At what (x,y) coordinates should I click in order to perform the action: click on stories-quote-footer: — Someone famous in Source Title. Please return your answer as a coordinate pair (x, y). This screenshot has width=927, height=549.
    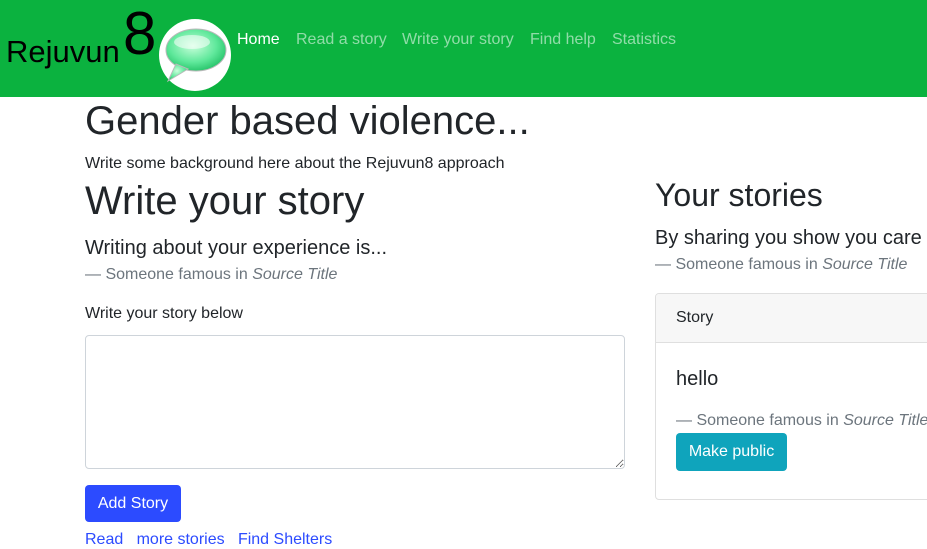
    Looking at the image, I should click on (781, 265).